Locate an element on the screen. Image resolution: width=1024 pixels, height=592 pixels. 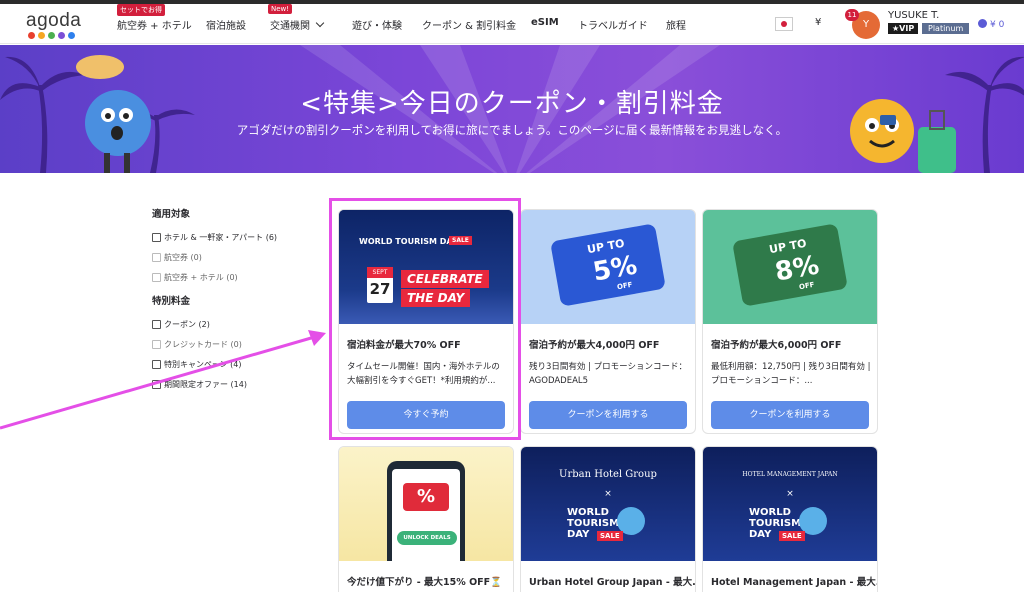
phone-icon is located at coordinates (426, 511).